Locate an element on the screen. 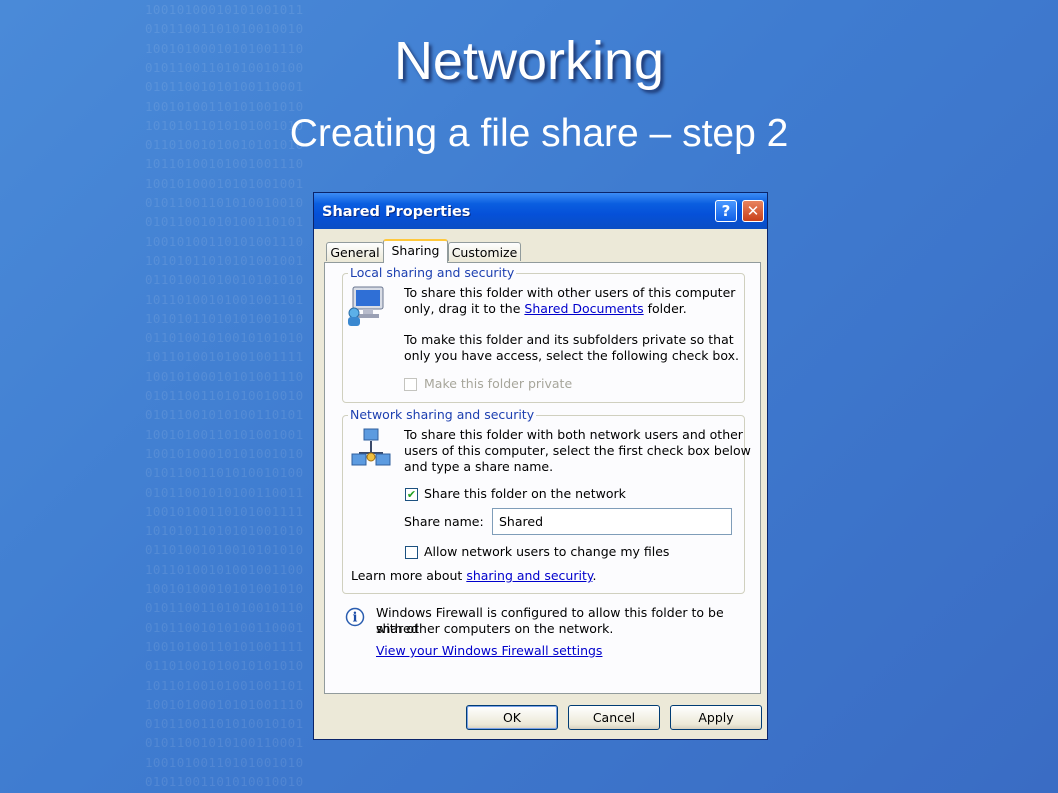  tab-customize: Customize is located at coordinates (484, 251).